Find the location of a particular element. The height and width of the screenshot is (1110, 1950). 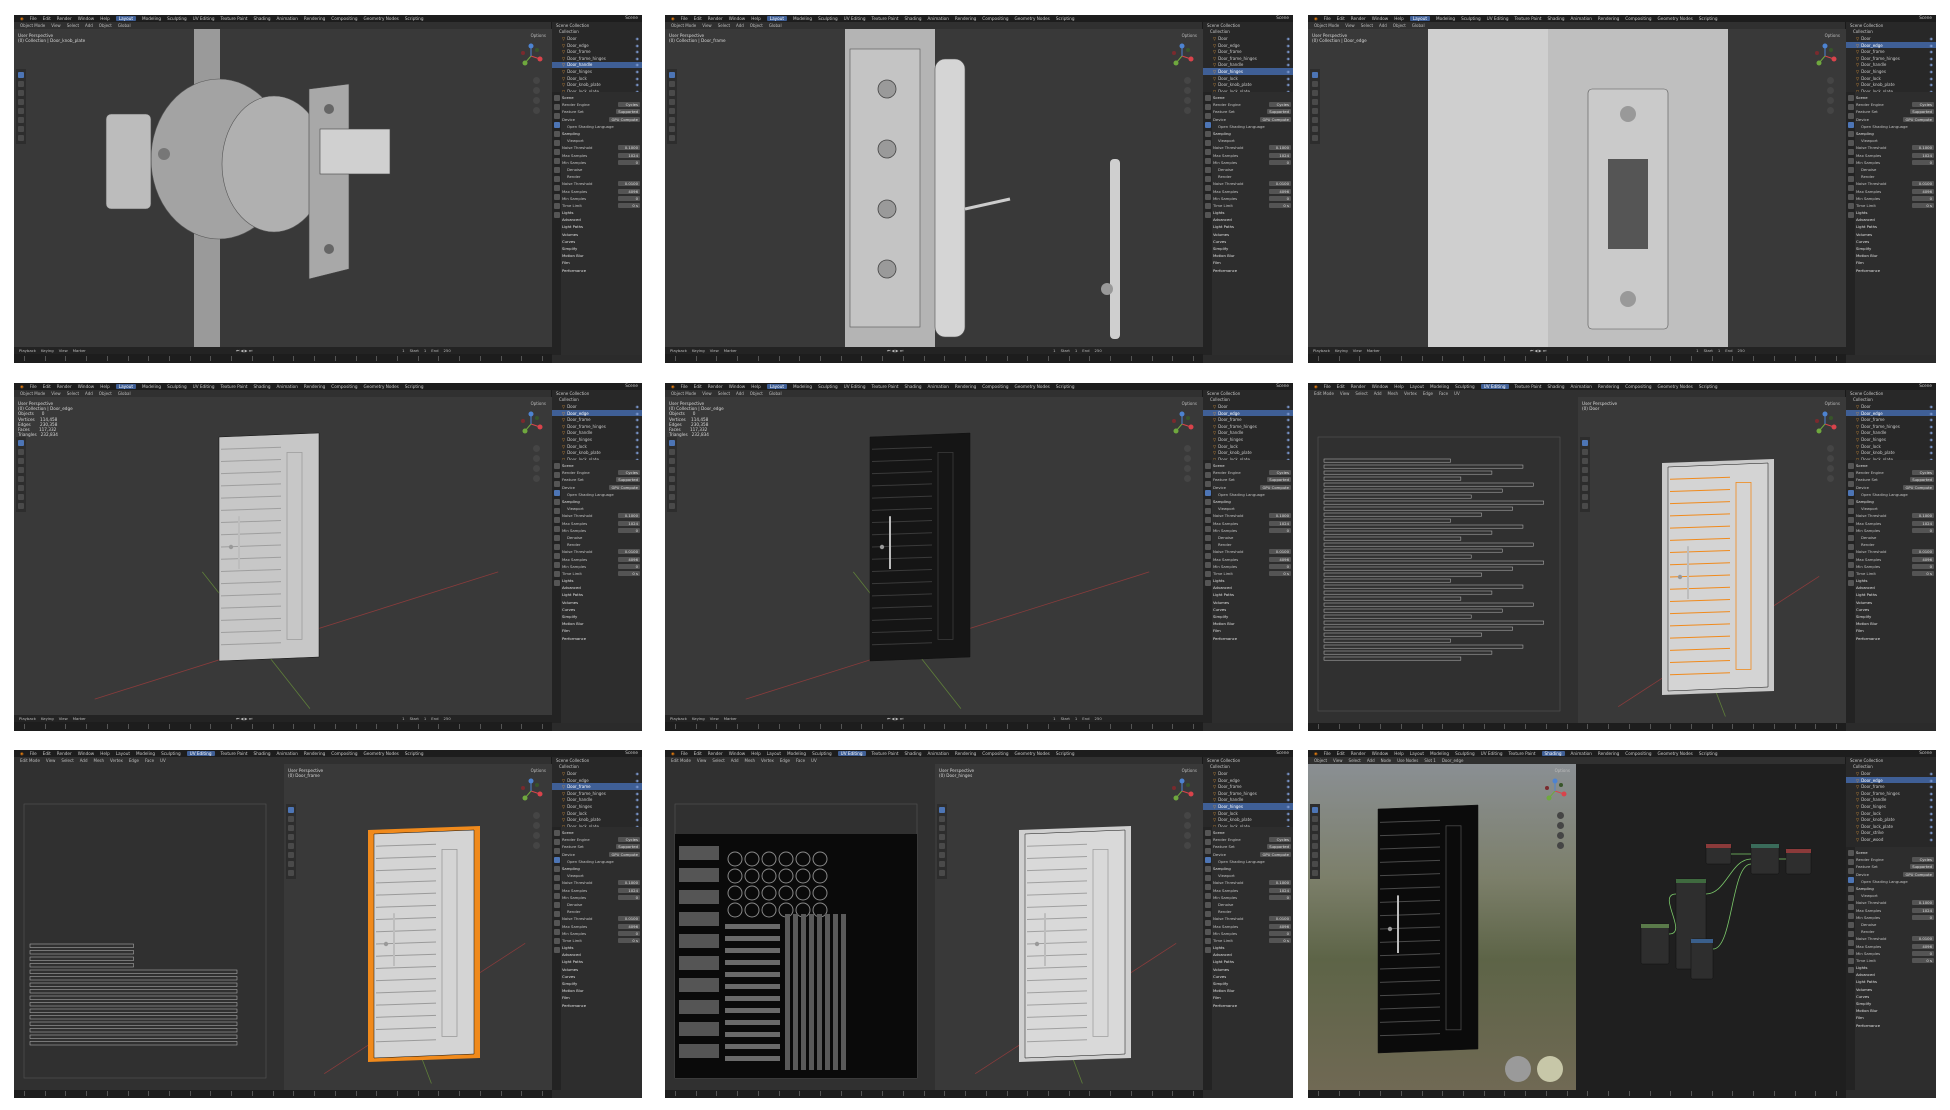

viewport-max-samples-value: 1024 is located at coordinates (1280, 523).